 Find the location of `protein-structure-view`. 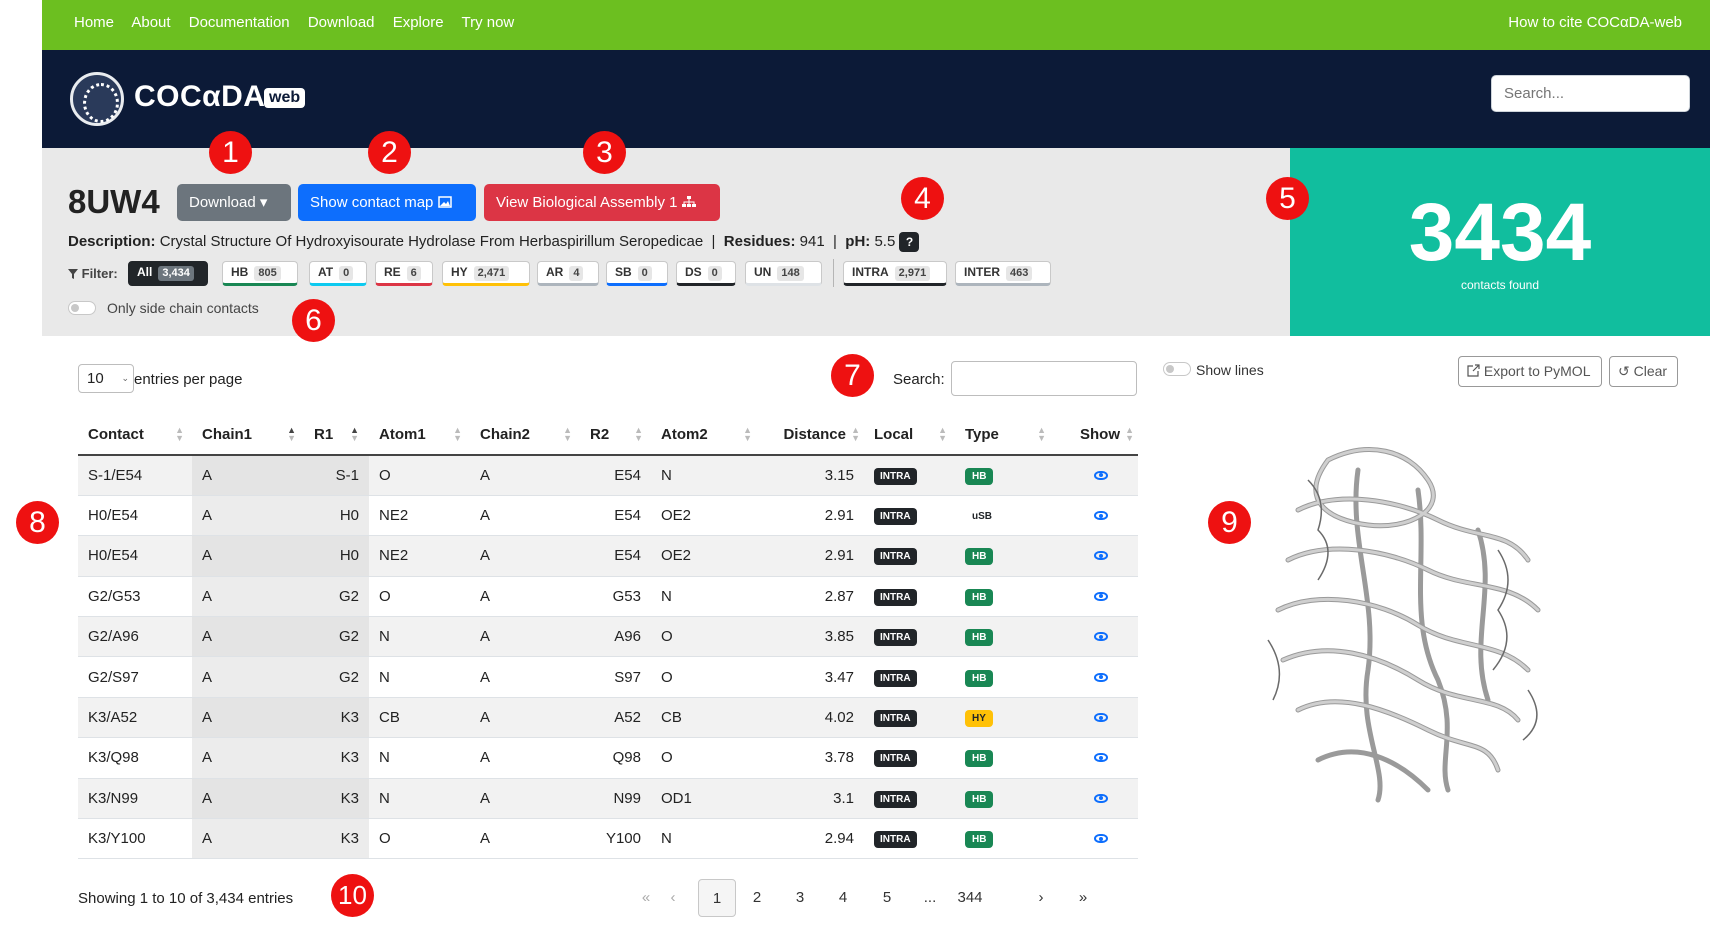

protein-structure-view is located at coordinates (1408, 625).